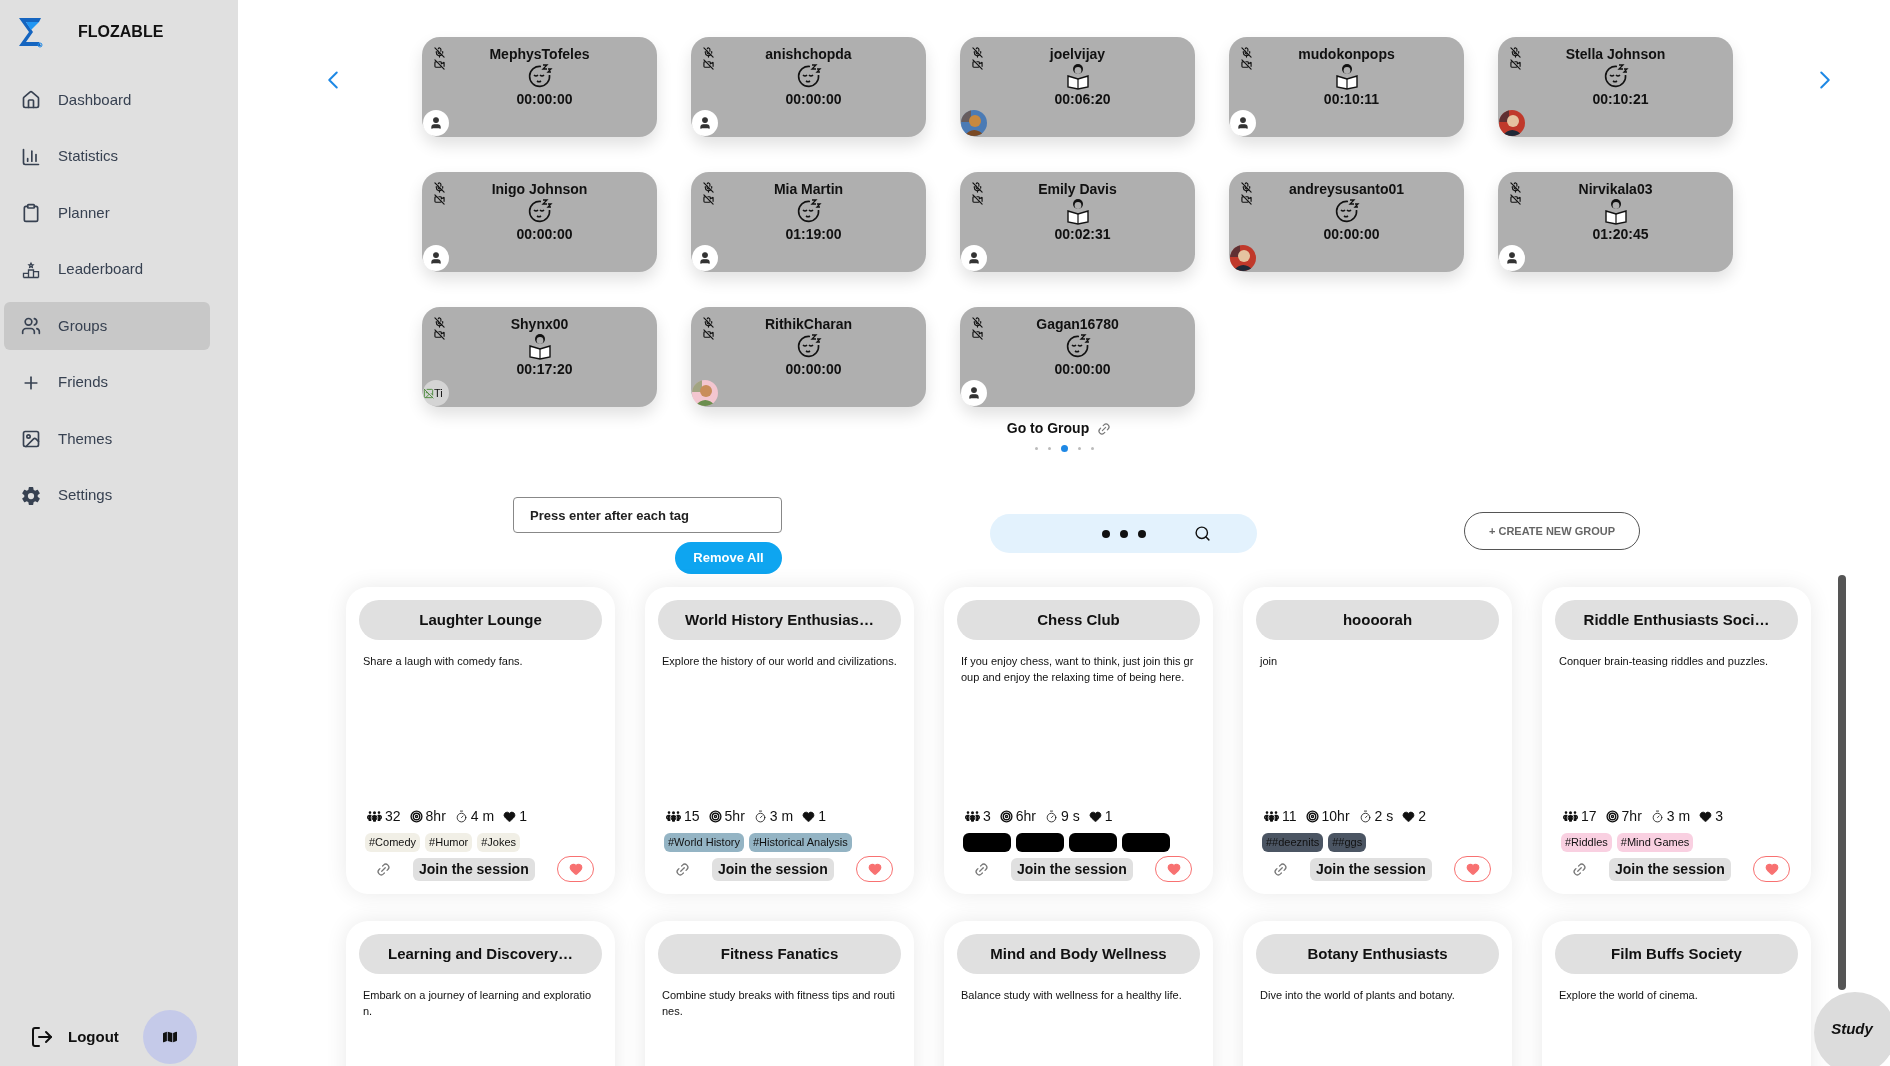 The image size is (1890, 1066). I want to click on group-description: Combine study breaks with fitness tips and routines., so click(778, 1003).